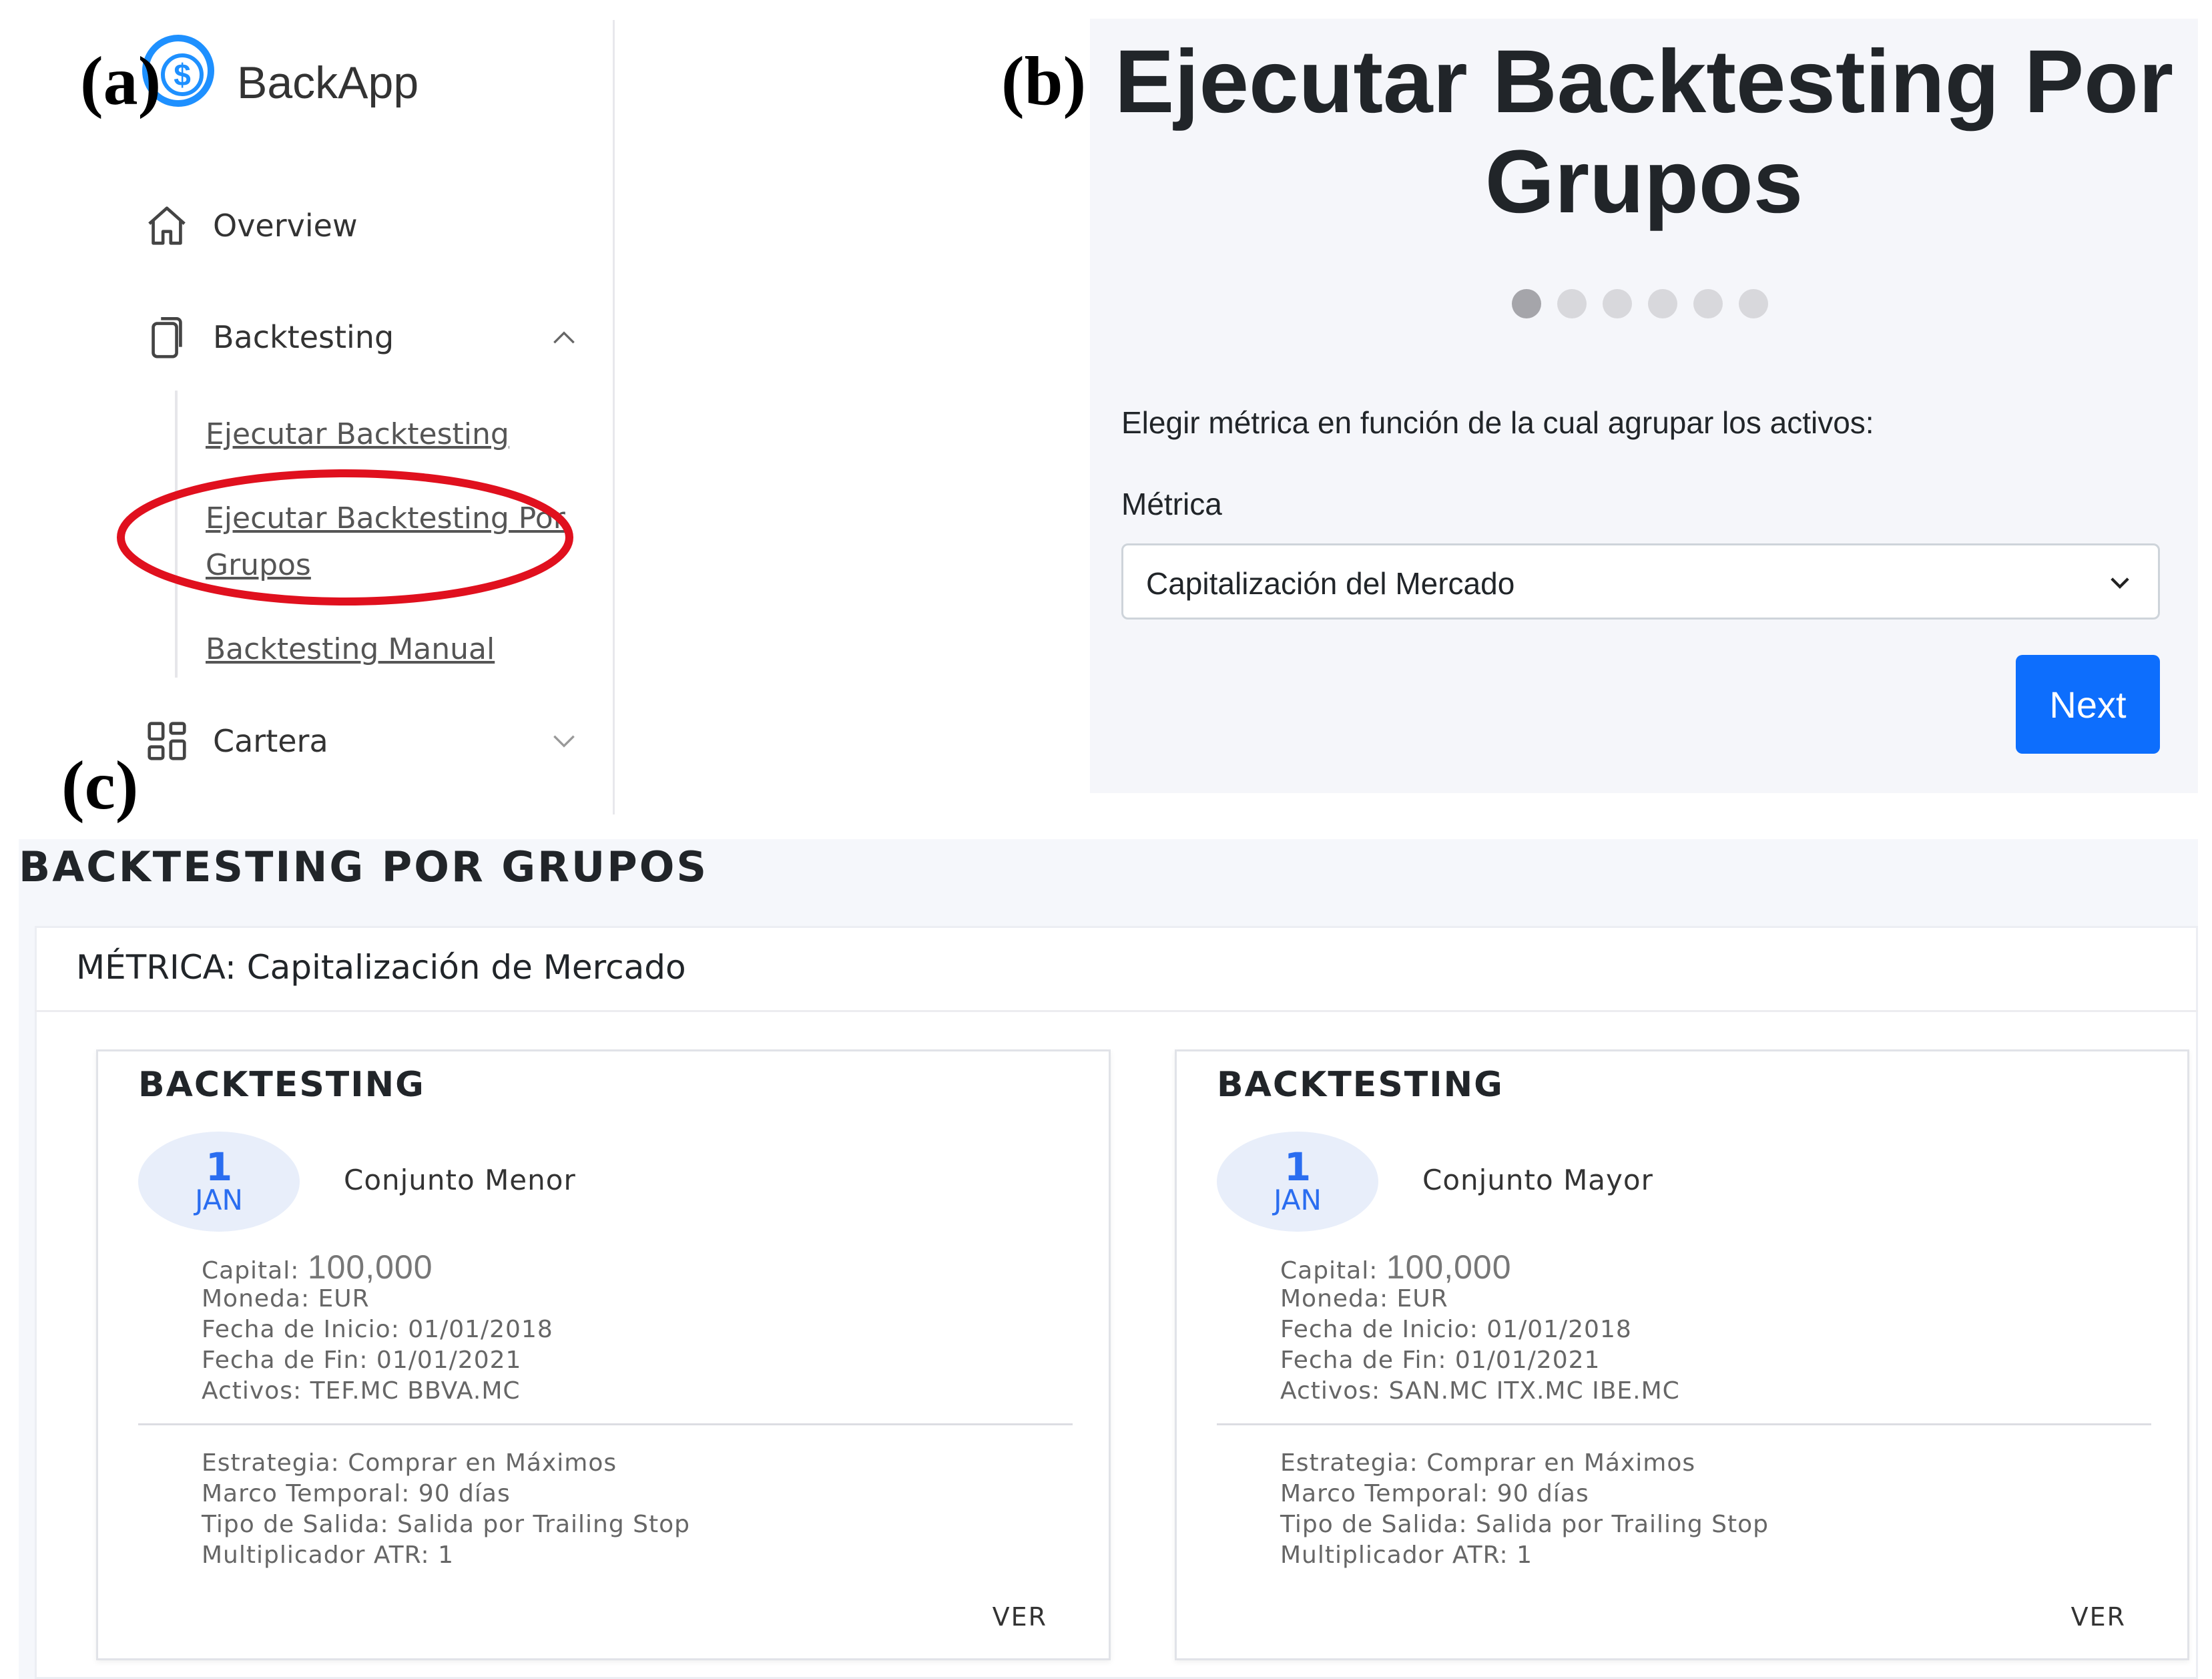 The image size is (2212, 1679). I want to click on sidebar-item-label: Backtesting, so click(303, 337).